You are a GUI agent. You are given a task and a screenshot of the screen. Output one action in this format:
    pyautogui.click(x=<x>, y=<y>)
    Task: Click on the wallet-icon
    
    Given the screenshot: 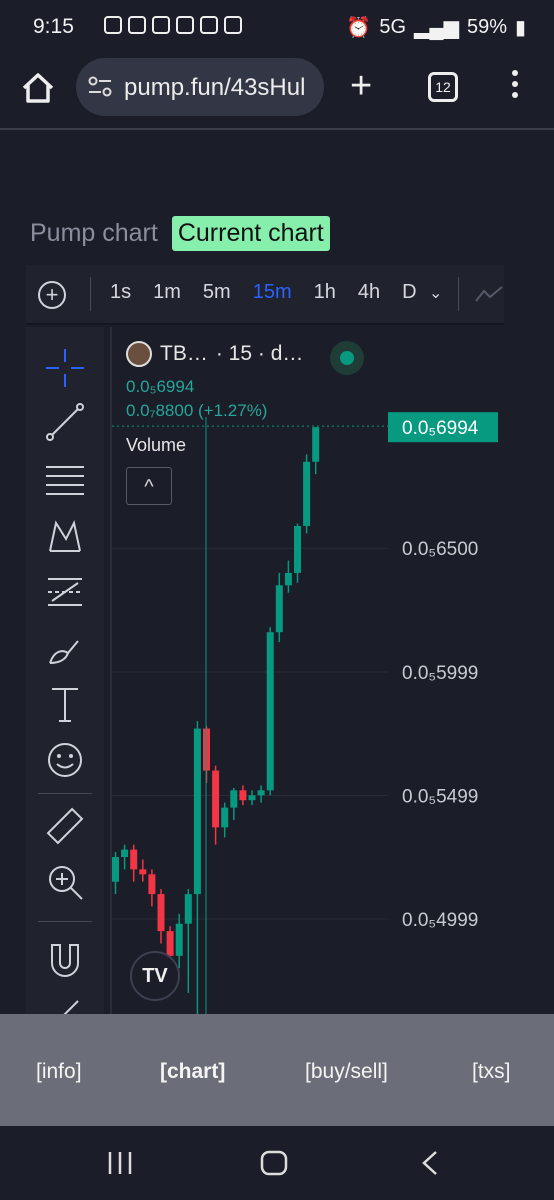 What is the action you would take?
    pyautogui.click(x=233, y=25)
    